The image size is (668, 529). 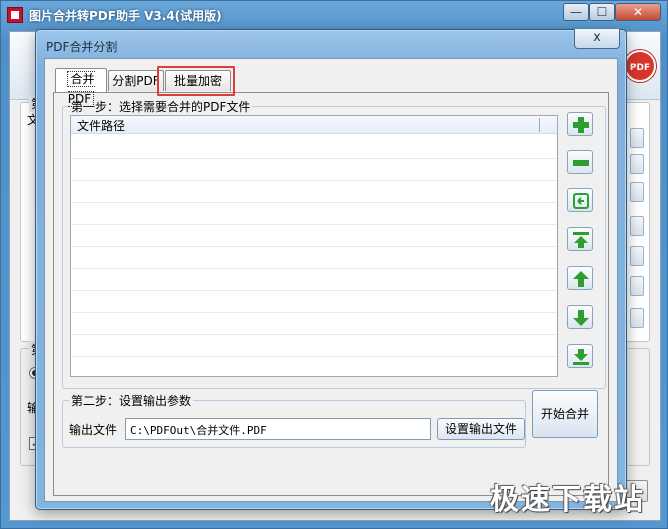 What do you see at coordinates (278, 429) in the screenshot?
I see `output-file-input: C:\PDFOut\合并文件.PDF` at bounding box center [278, 429].